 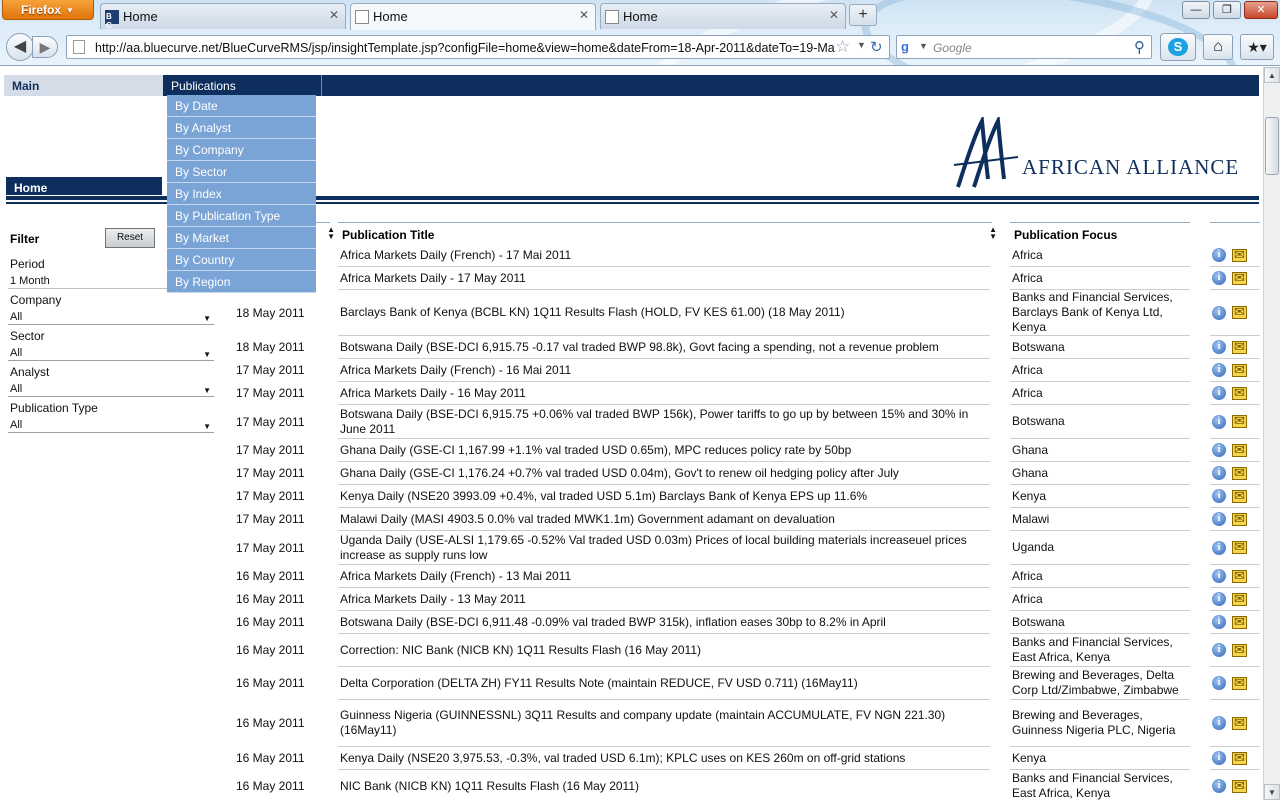 What do you see at coordinates (952, 48) in the screenshot?
I see `search-placeholder: Google` at bounding box center [952, 48].